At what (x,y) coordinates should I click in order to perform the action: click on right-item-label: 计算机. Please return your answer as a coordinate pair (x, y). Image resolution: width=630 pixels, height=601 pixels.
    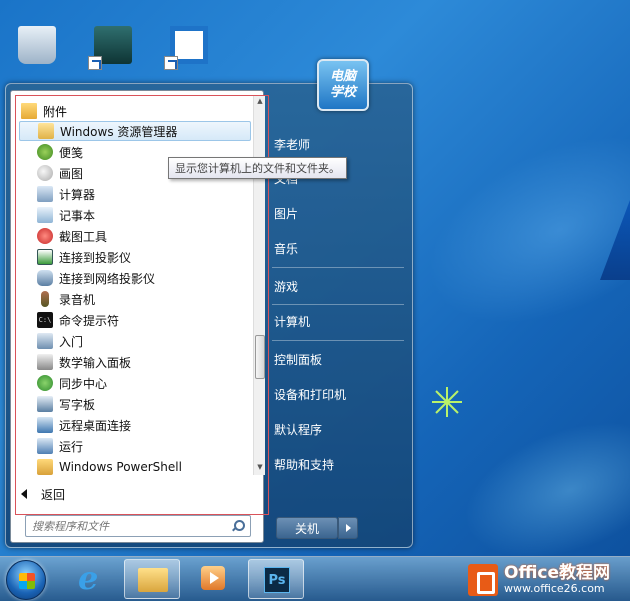
    Looking at the image, I should click on (292, 322).